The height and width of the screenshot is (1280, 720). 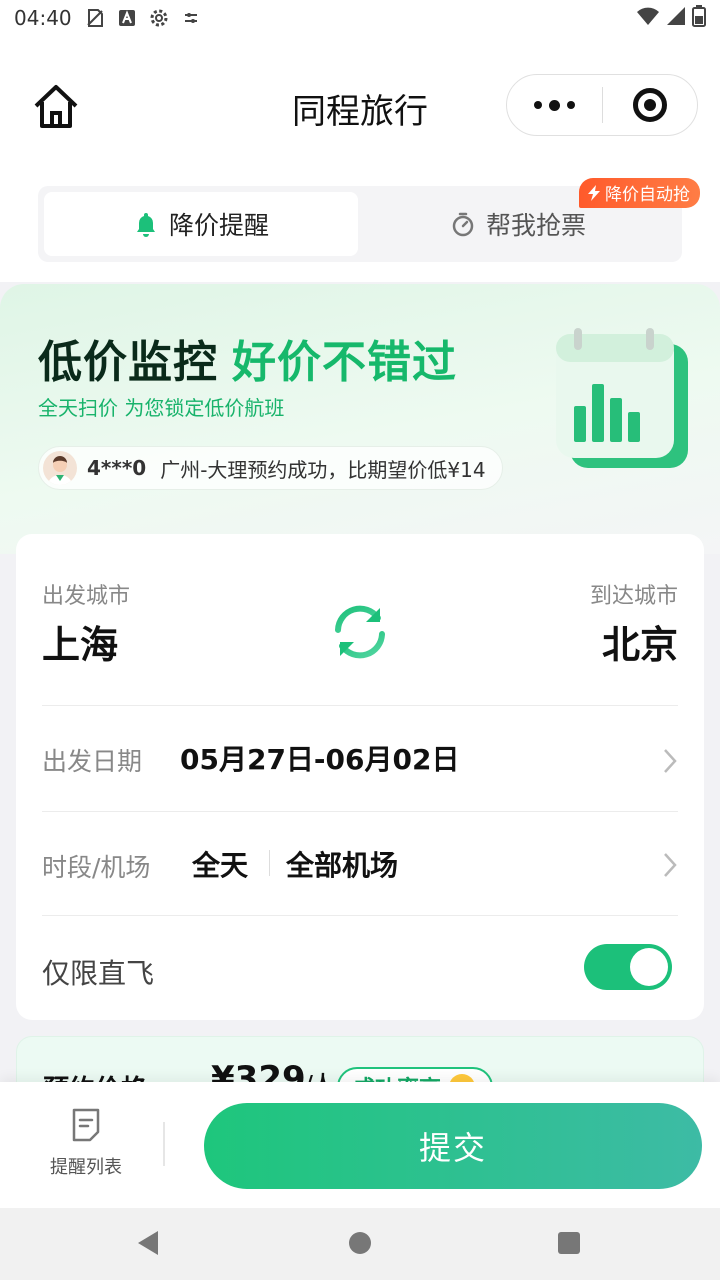 What do you see at coordinates (699, 18) in the screenshot?
I see `battery-icon` at bounding box center [699, 18].